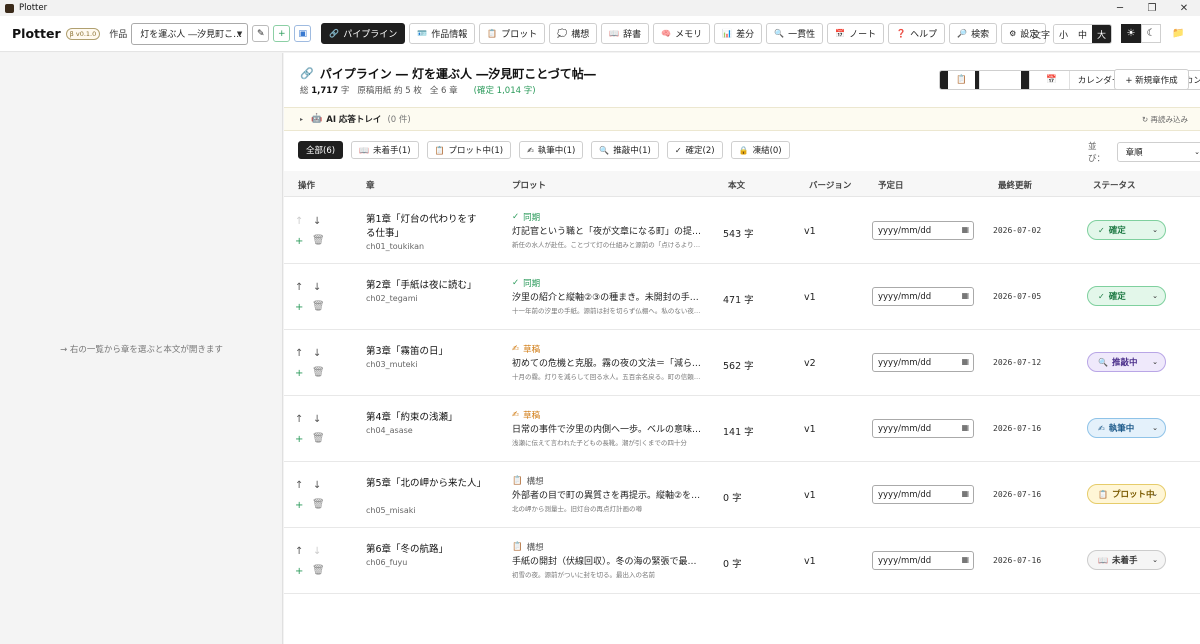  I want to click on view-option-0: 📋 リスト, so click(985, 80).